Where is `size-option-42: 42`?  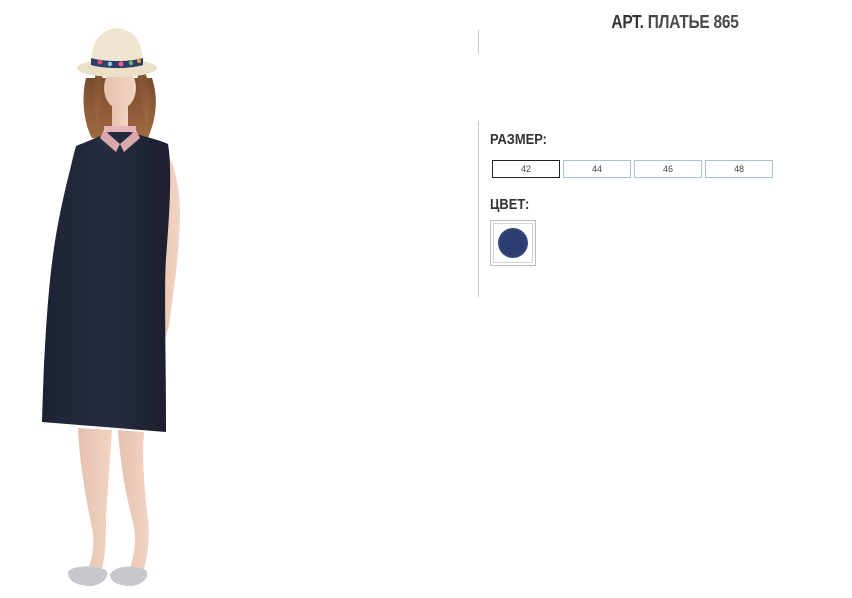 size-option-42: 42 is located at coordinates (526, 169).